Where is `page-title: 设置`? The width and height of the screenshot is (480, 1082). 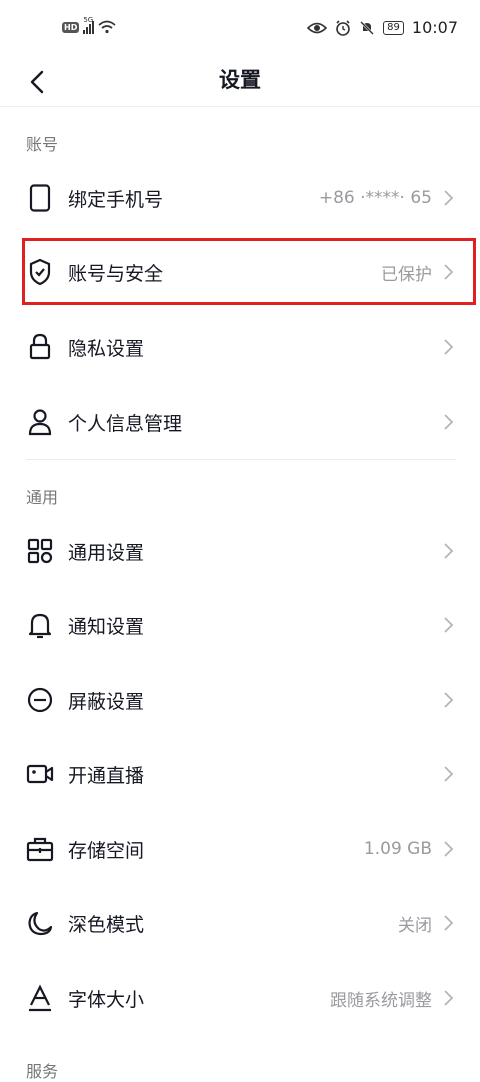
page-title: 设置 is located at coordinates (240, 80).